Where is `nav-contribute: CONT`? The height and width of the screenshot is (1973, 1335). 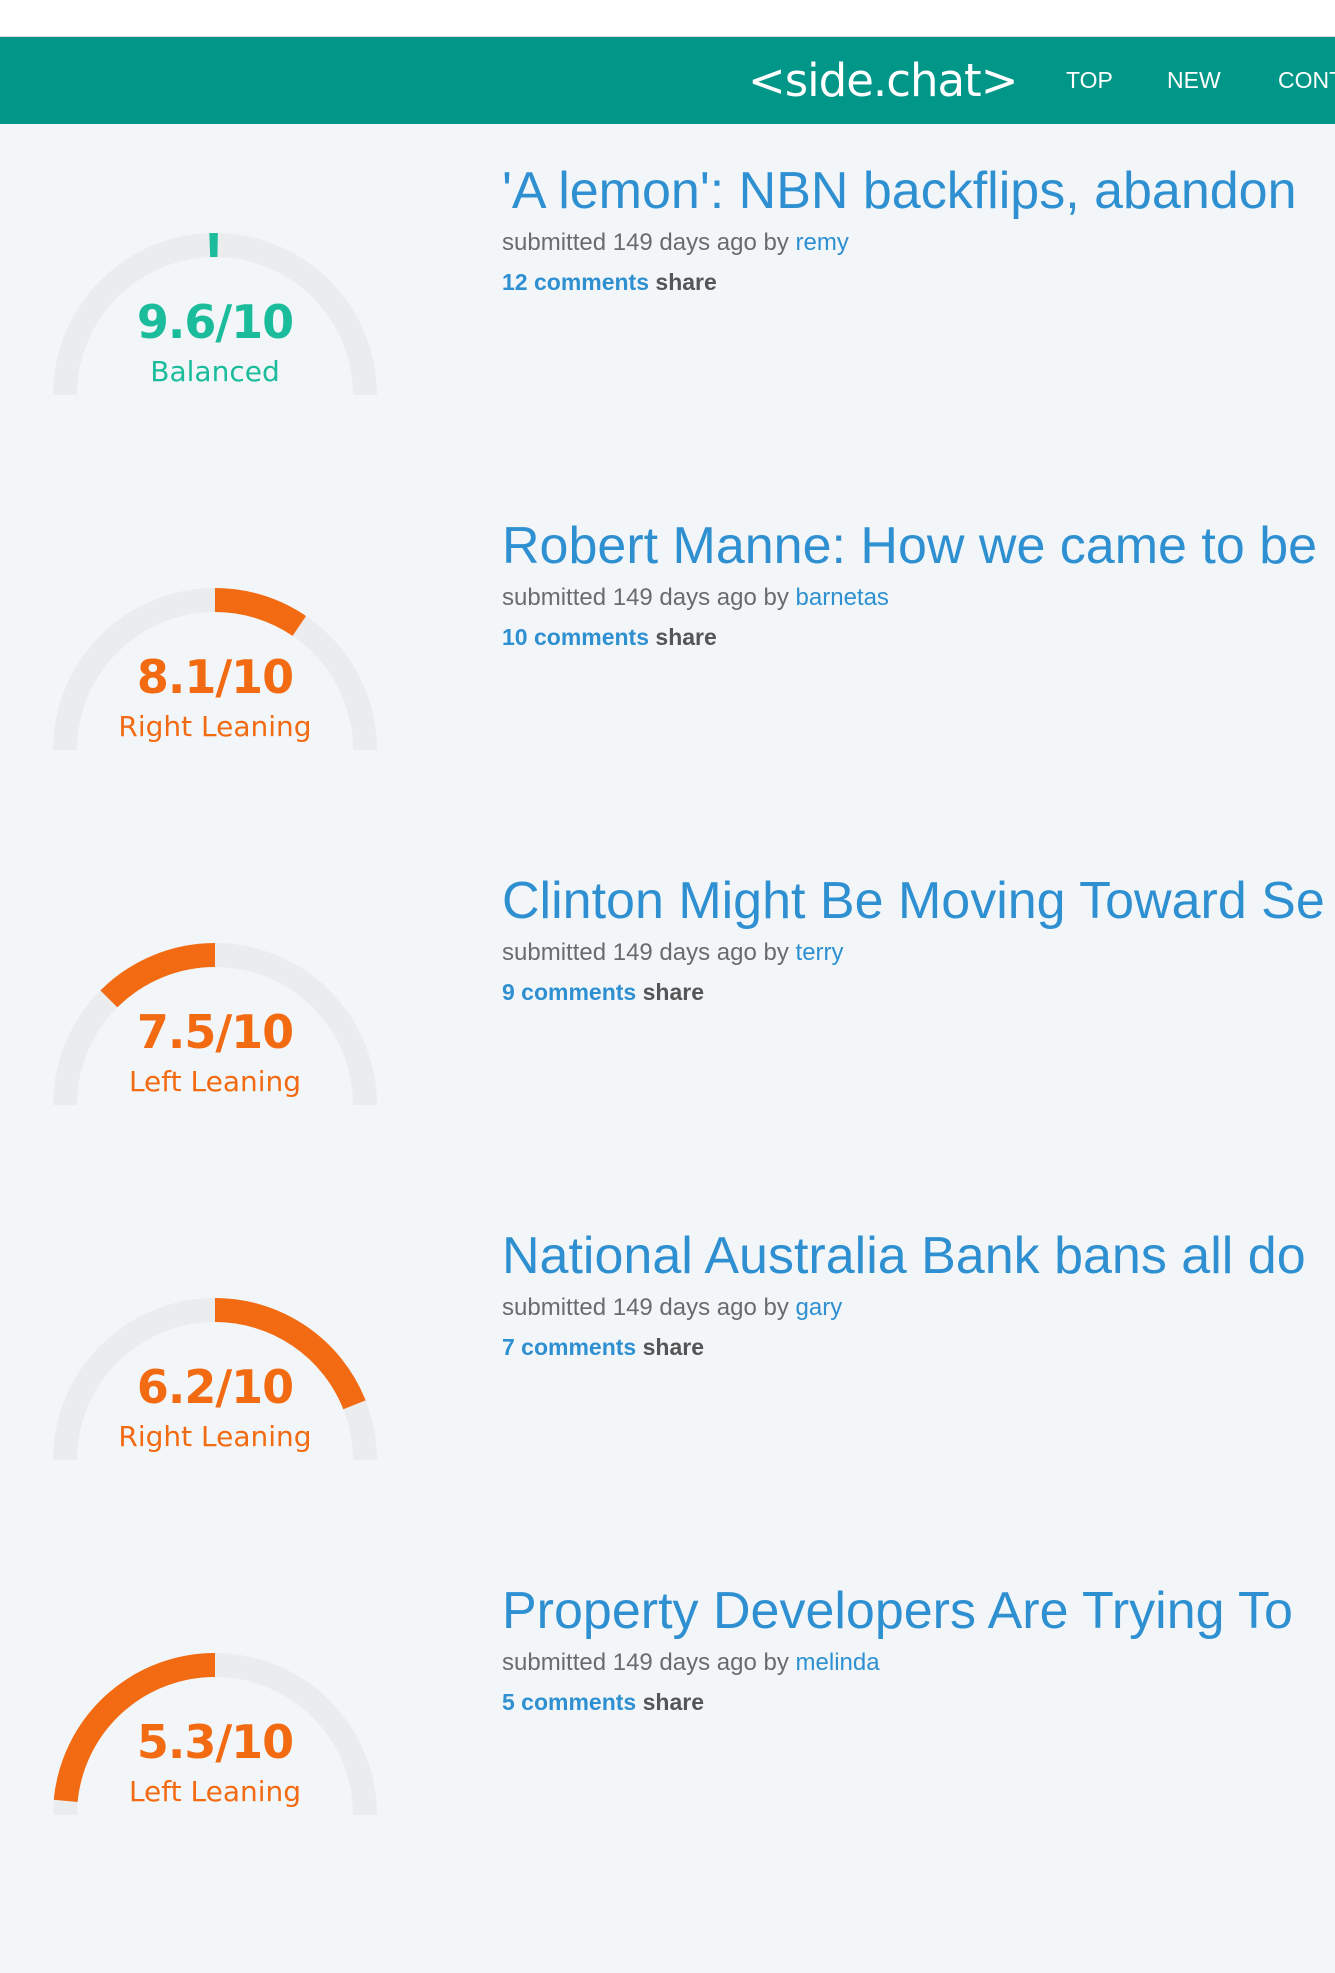
nav-contribute: CONT is located at coordinates (1306, 80).